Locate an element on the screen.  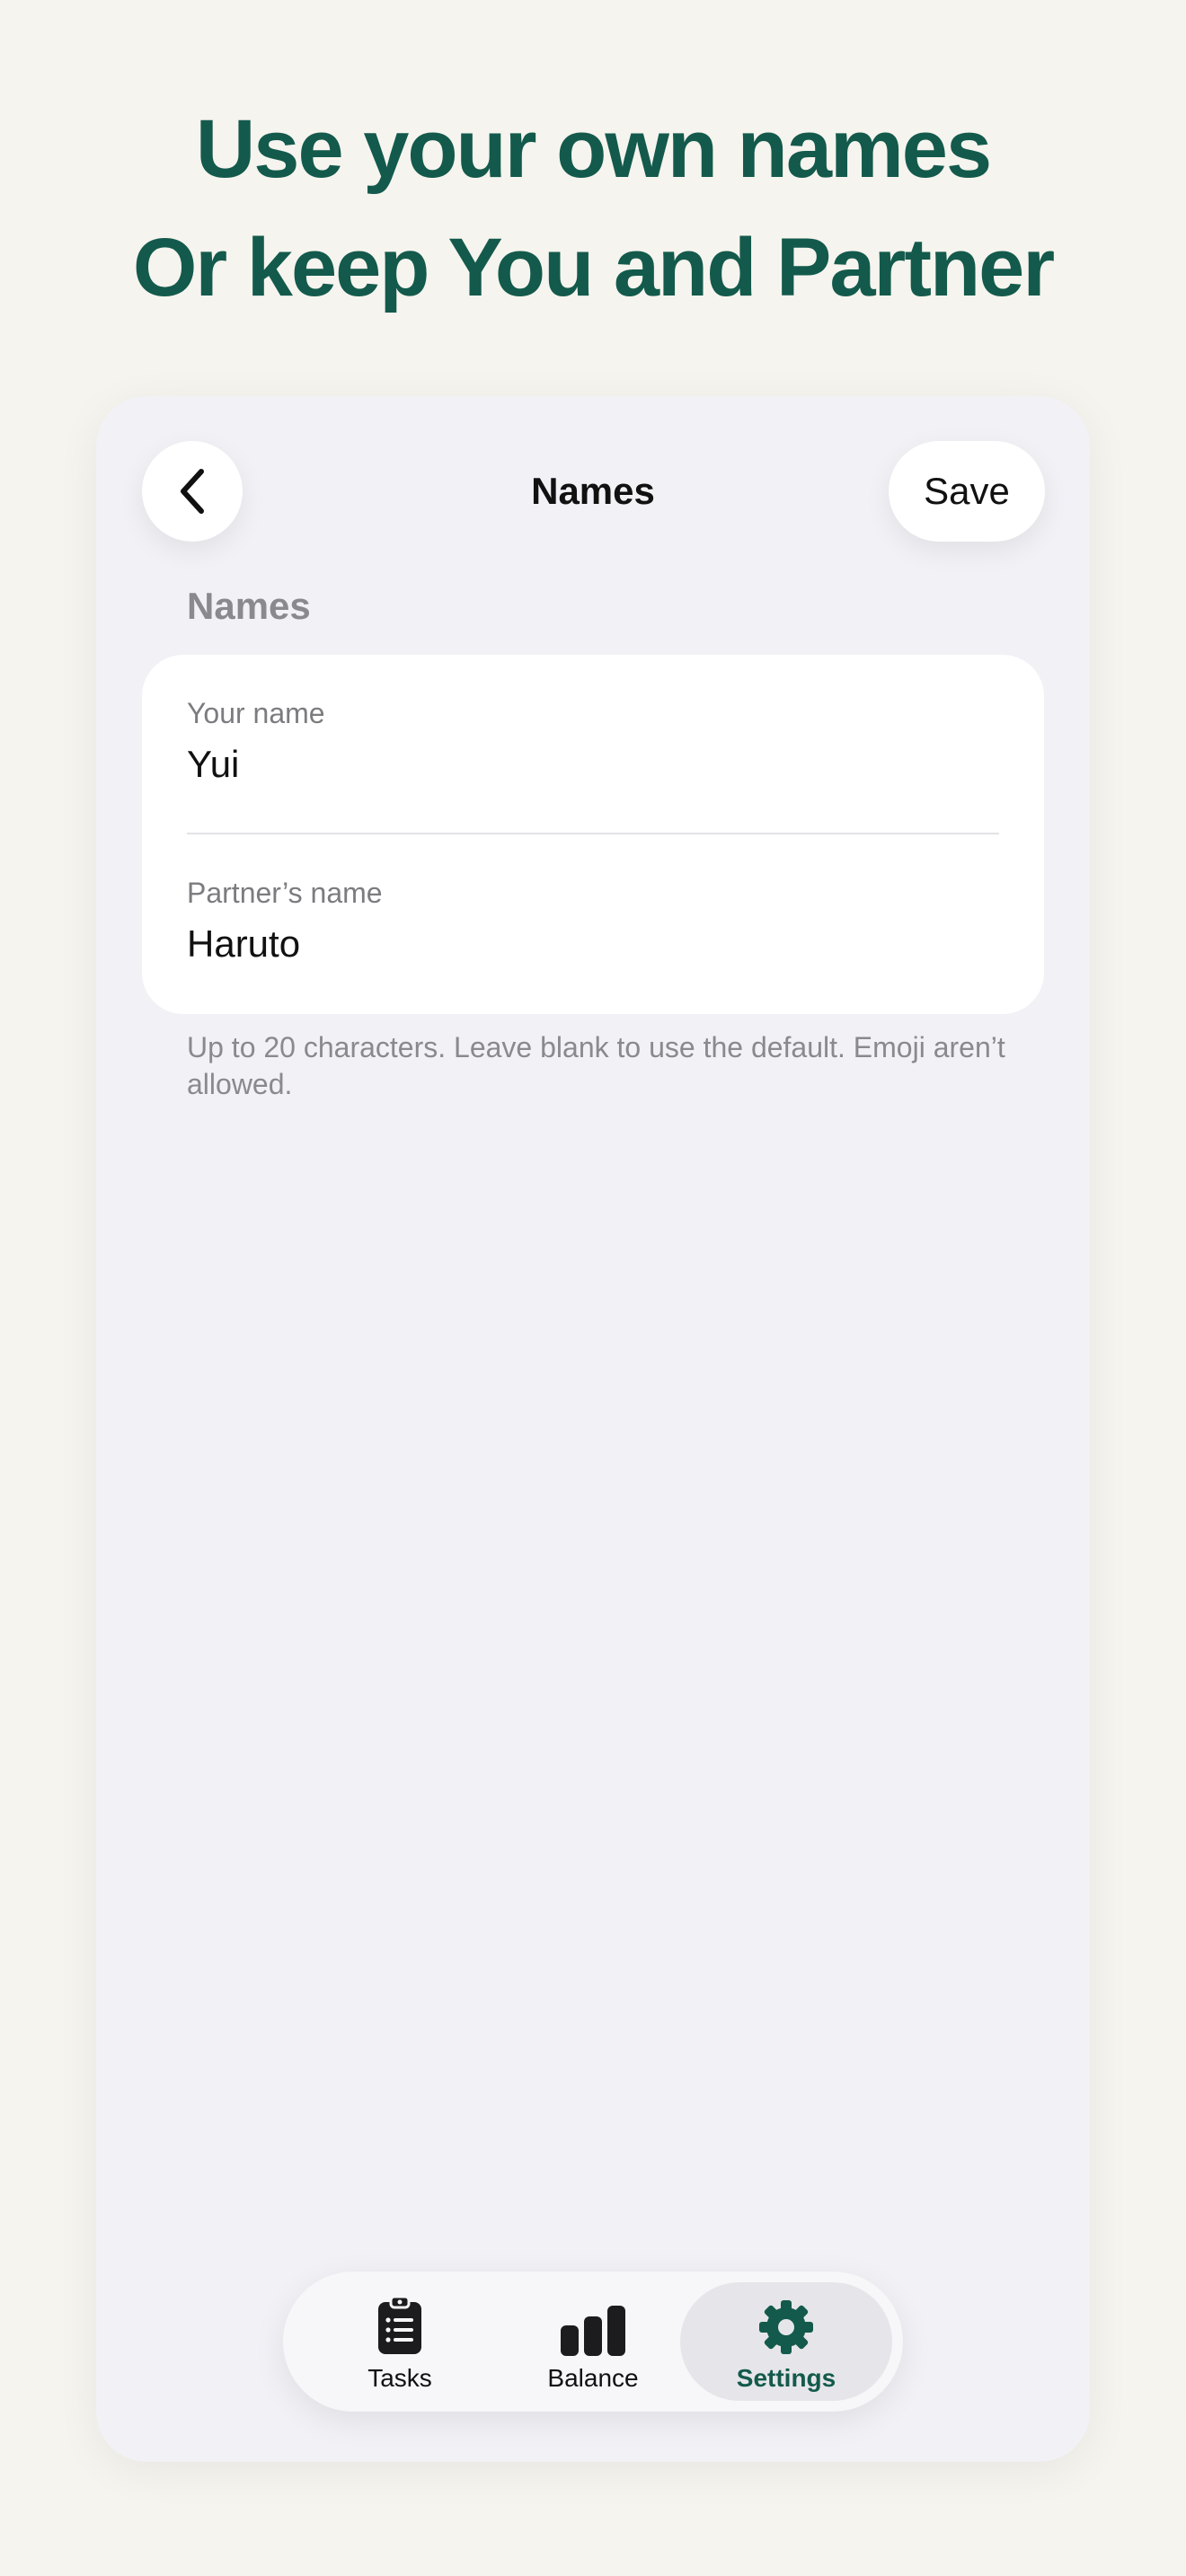
bar-chart-icon is located at coordinates (593, 2331).